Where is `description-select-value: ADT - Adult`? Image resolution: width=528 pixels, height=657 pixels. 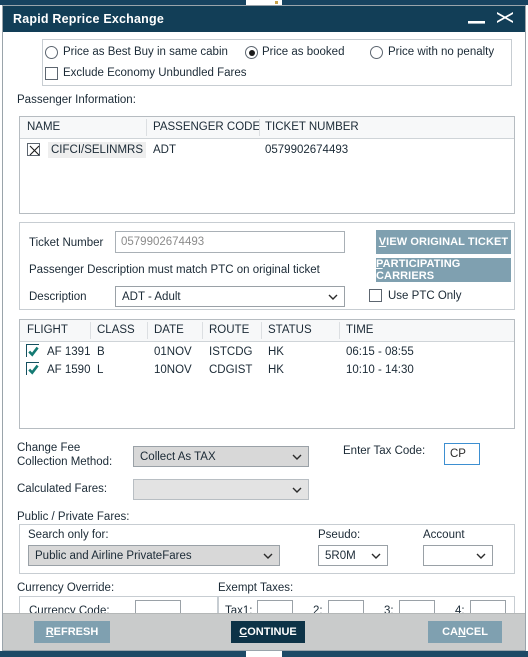 description-select-value: ADT - Adult is located at coordinates (151, 296).